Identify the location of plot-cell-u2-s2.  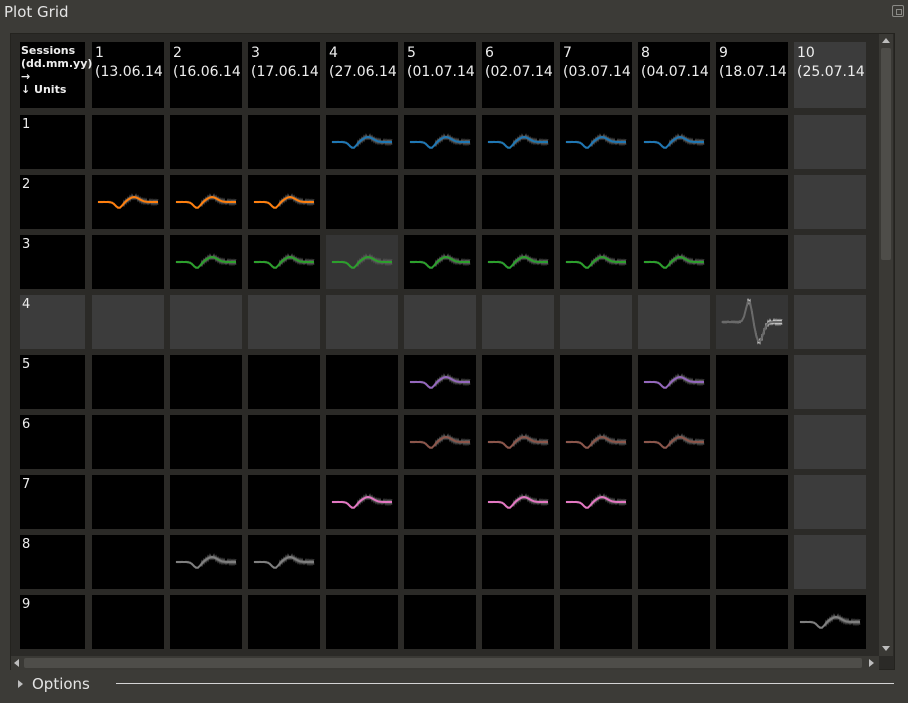
(206, 202).